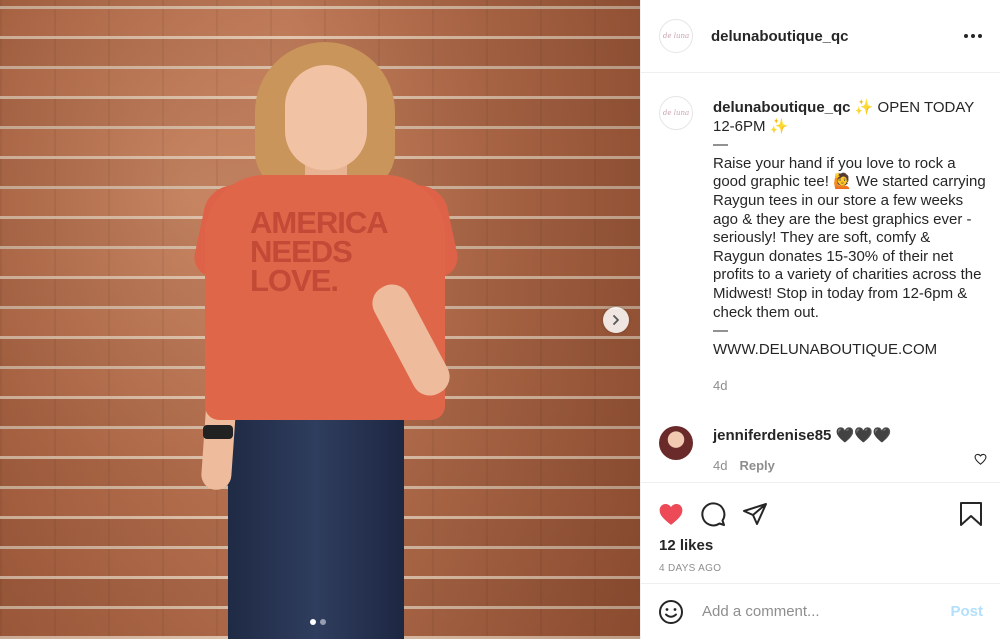 This screenshot has height=639, width=1000. I want to click on shirt-print-text: AMERICA NEEDS LOVE., so click(319, 251).